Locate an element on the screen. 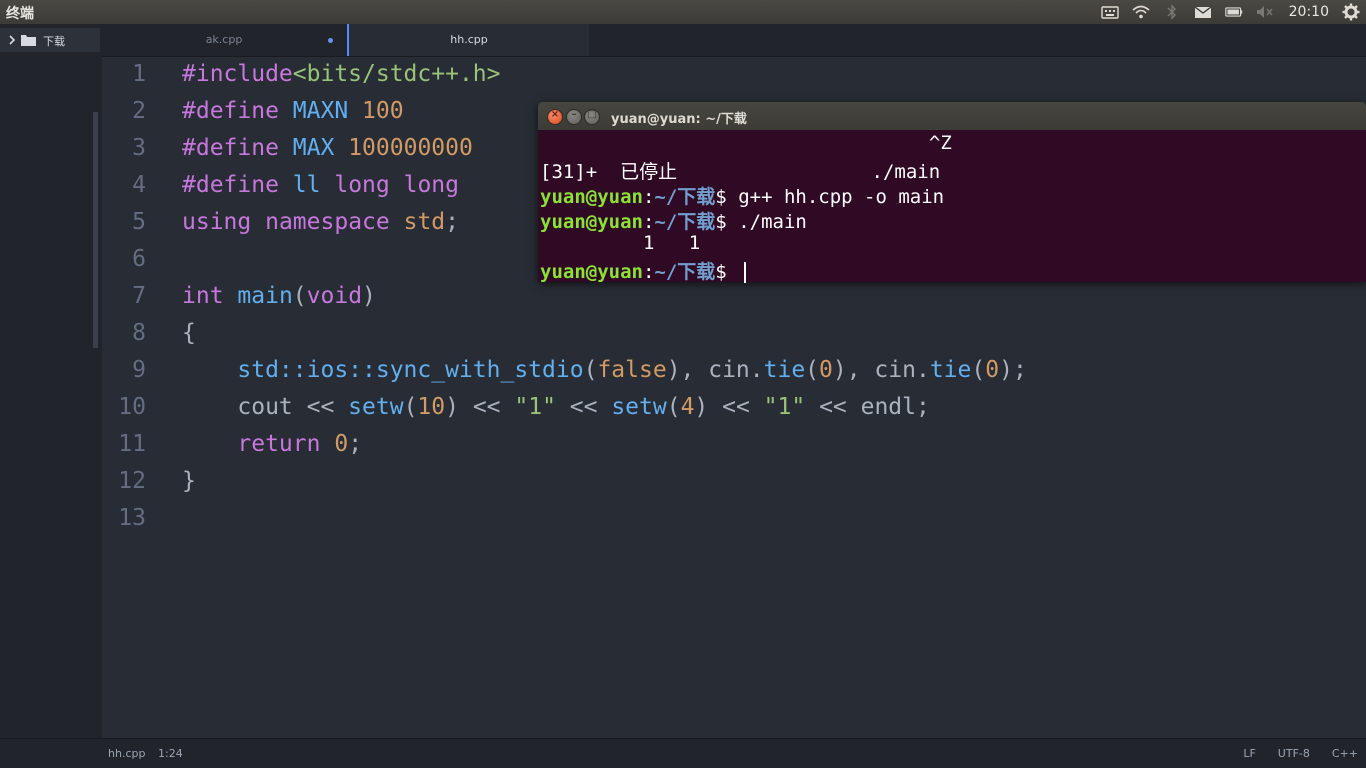  chevron-right-icon is located at coordinates (12, 40).